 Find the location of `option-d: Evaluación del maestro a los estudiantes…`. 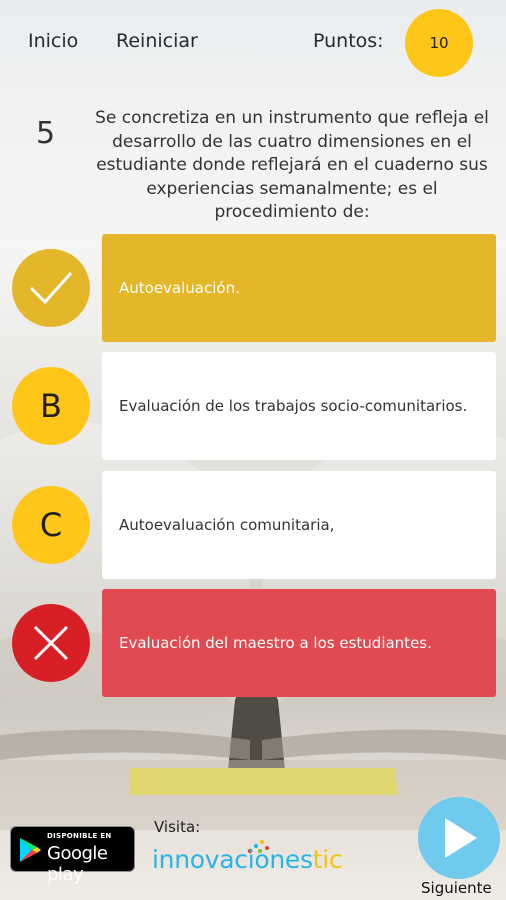

option-d: Evaluación del maestro a los estudiantes… is located at coordinates (253, 643).